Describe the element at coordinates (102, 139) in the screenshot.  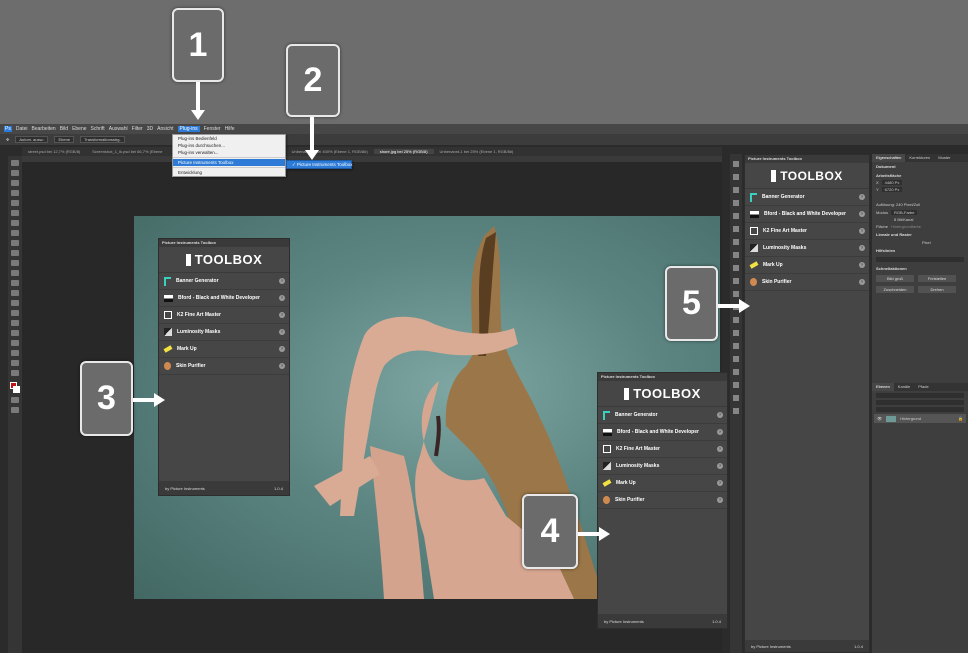
I see `transform-controls-checkbox: Transformationsstrg.` at that location.